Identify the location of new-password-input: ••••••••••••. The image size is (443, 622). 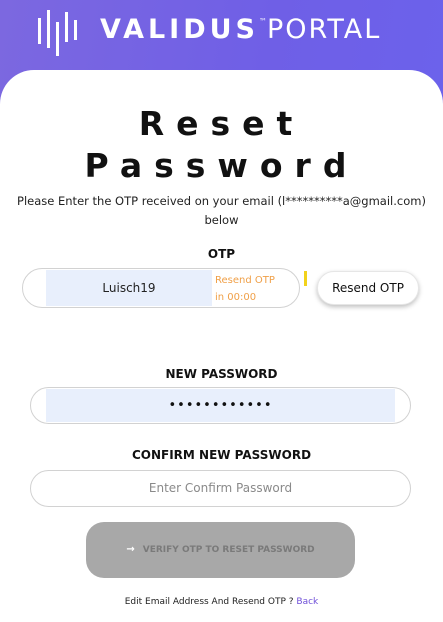
(220, 405).